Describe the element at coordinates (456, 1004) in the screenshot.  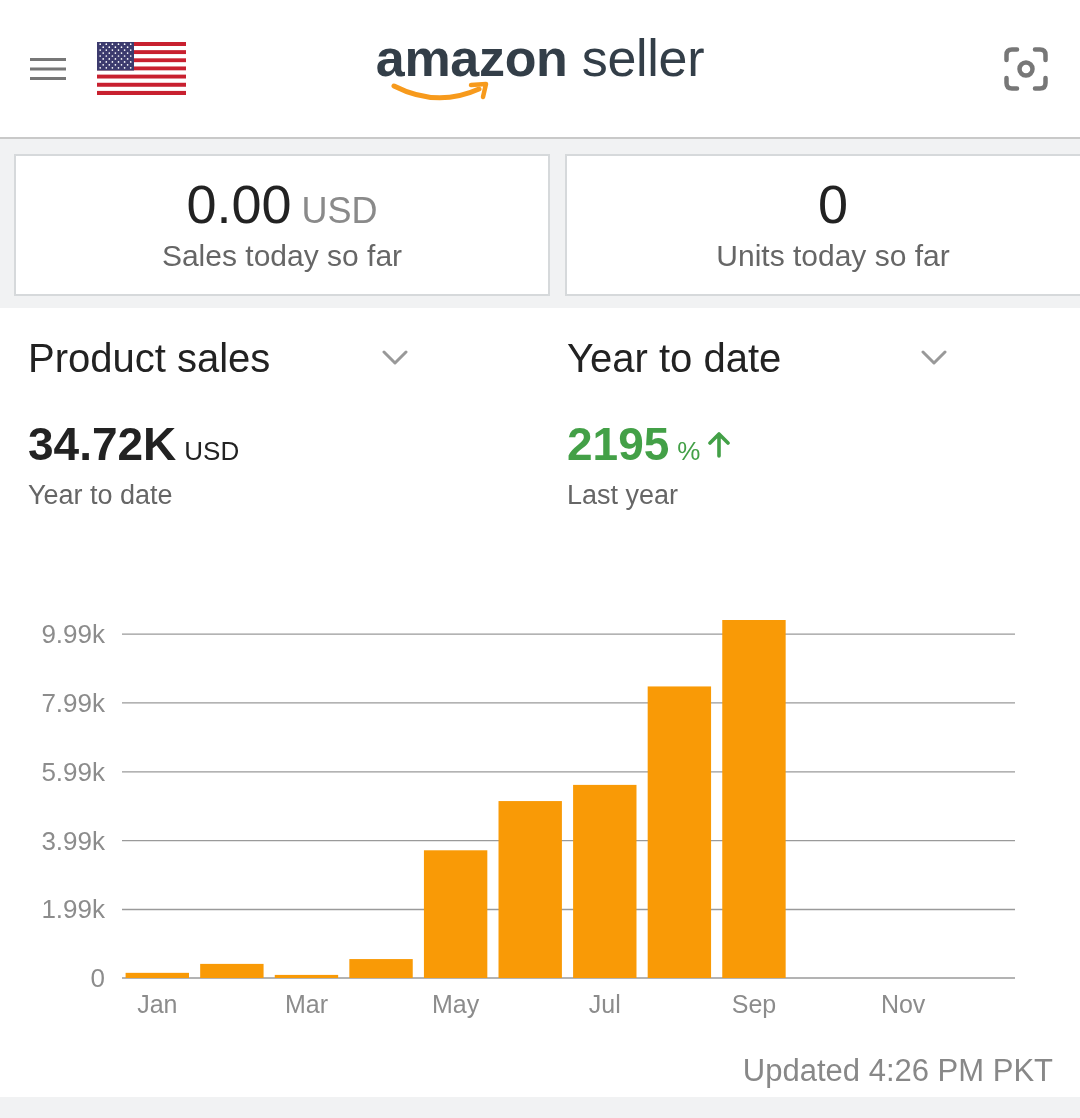
I see `x-axis-label: May` at that location.